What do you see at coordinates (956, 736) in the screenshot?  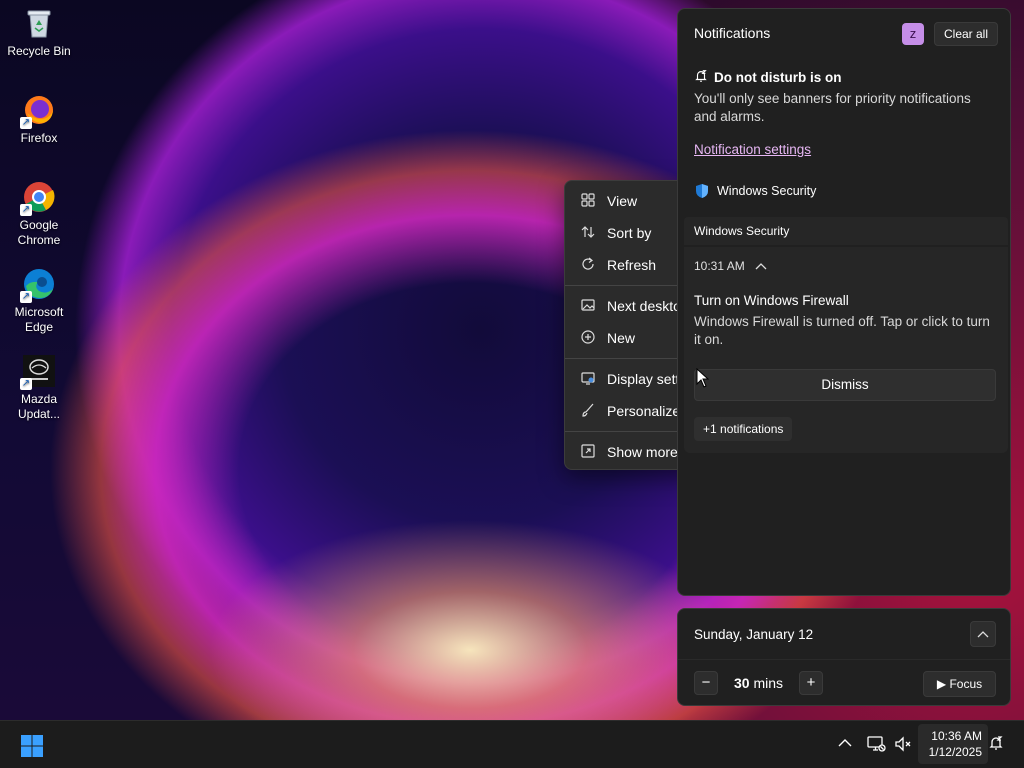 I see `clock-time: 10:36 AM` at bounding box center [956, 736].